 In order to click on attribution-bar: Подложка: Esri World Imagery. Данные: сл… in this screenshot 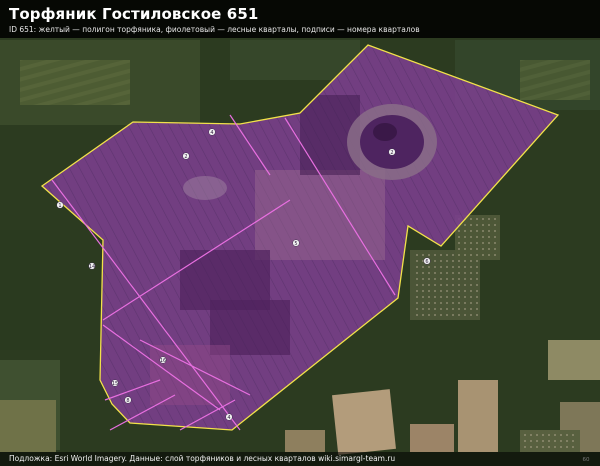, I will do `click(300, 459)`.